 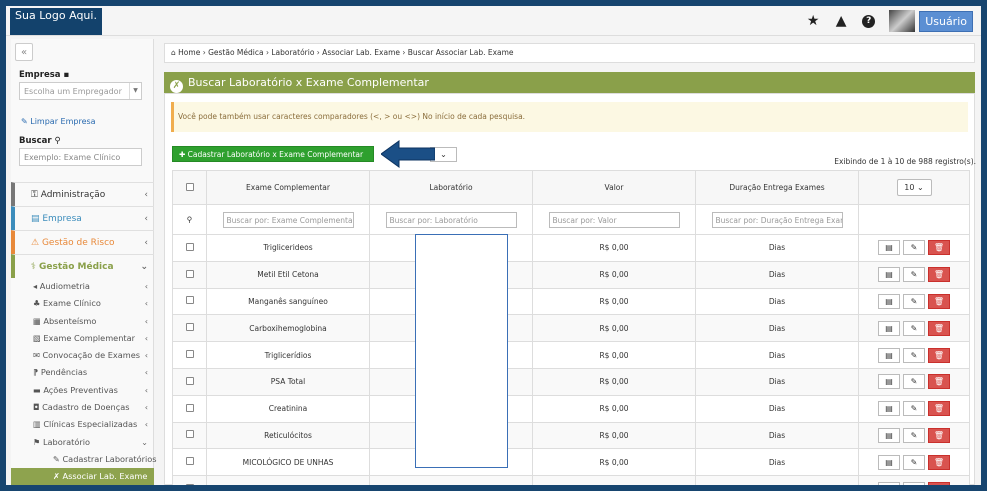 I want to click on submenu-clinicas: ▥ Clínicas Especializadas ‹, so click(x=82, y=424).